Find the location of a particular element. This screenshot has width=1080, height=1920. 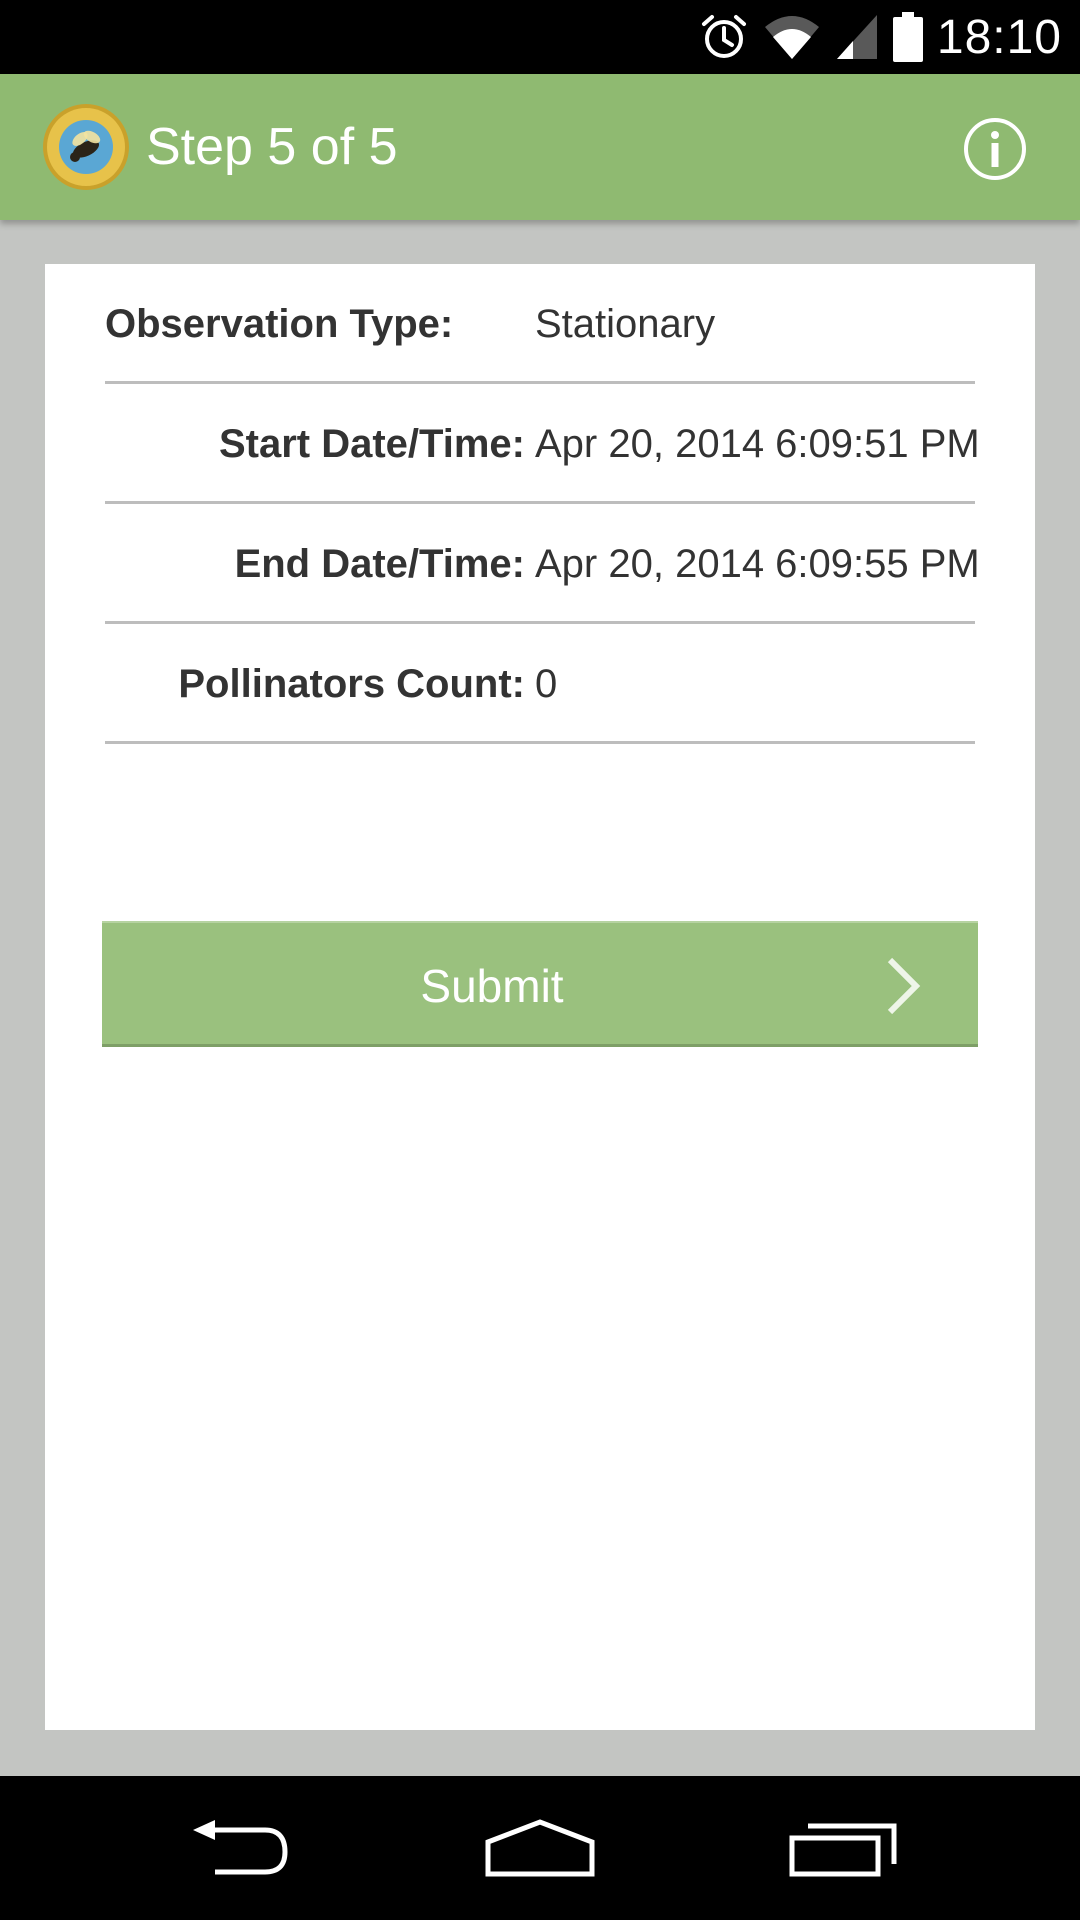

logo is located at coordinates (86, 147).